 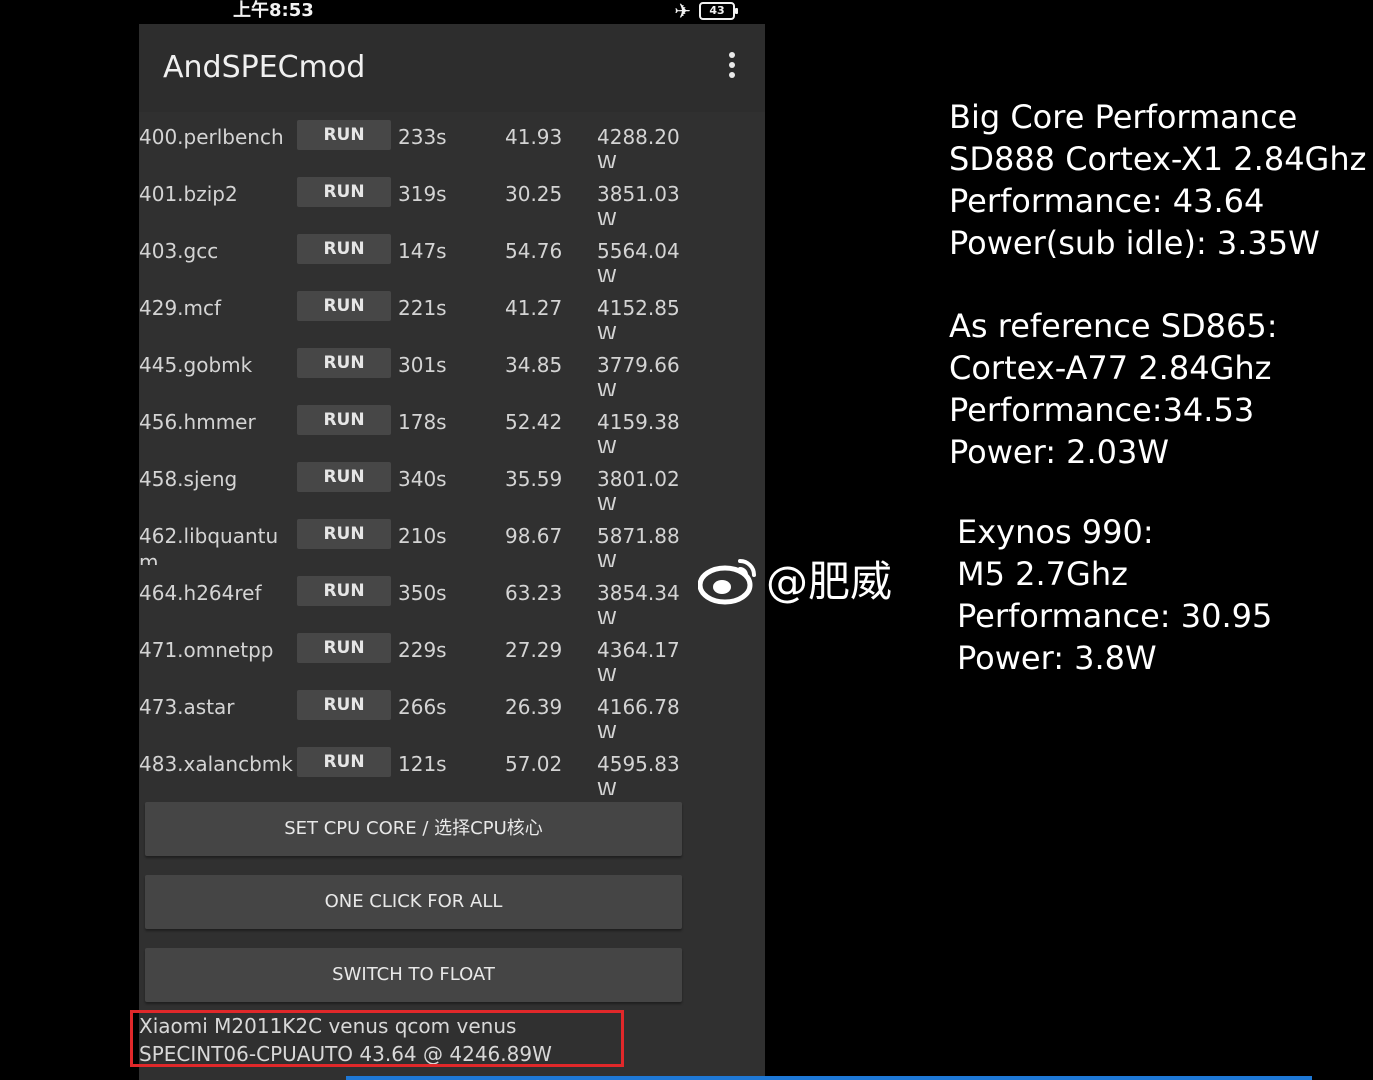 I want to click on overflow-menu-icon, so click(x=732, y=68).